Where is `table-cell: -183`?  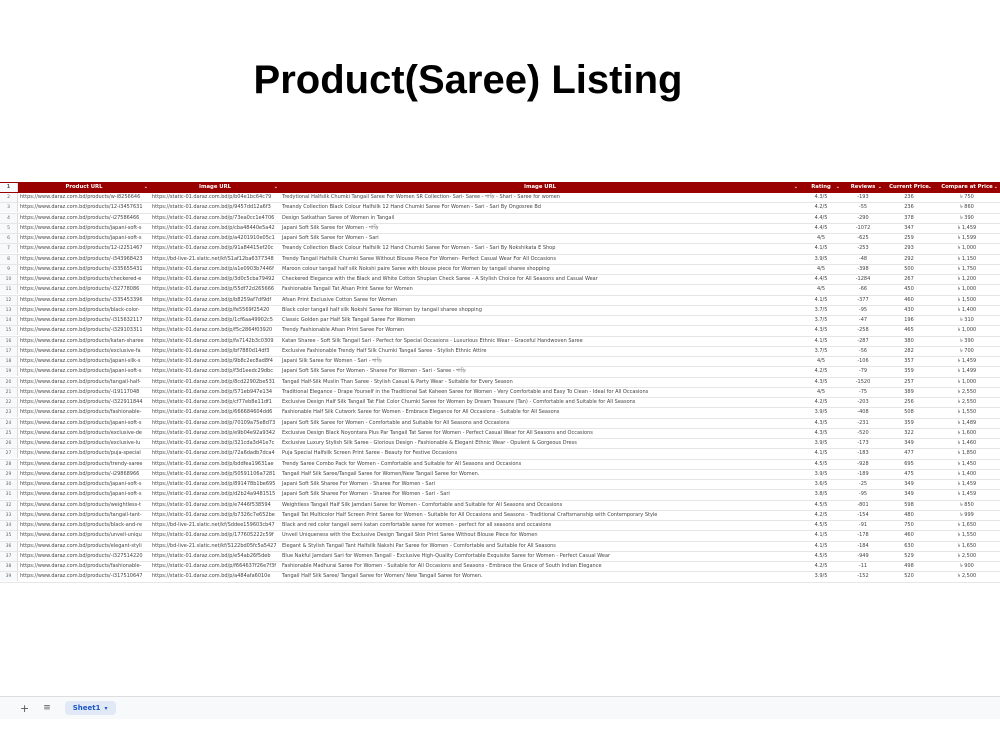
table-cell: -183 is located at coordinates (863, 453).